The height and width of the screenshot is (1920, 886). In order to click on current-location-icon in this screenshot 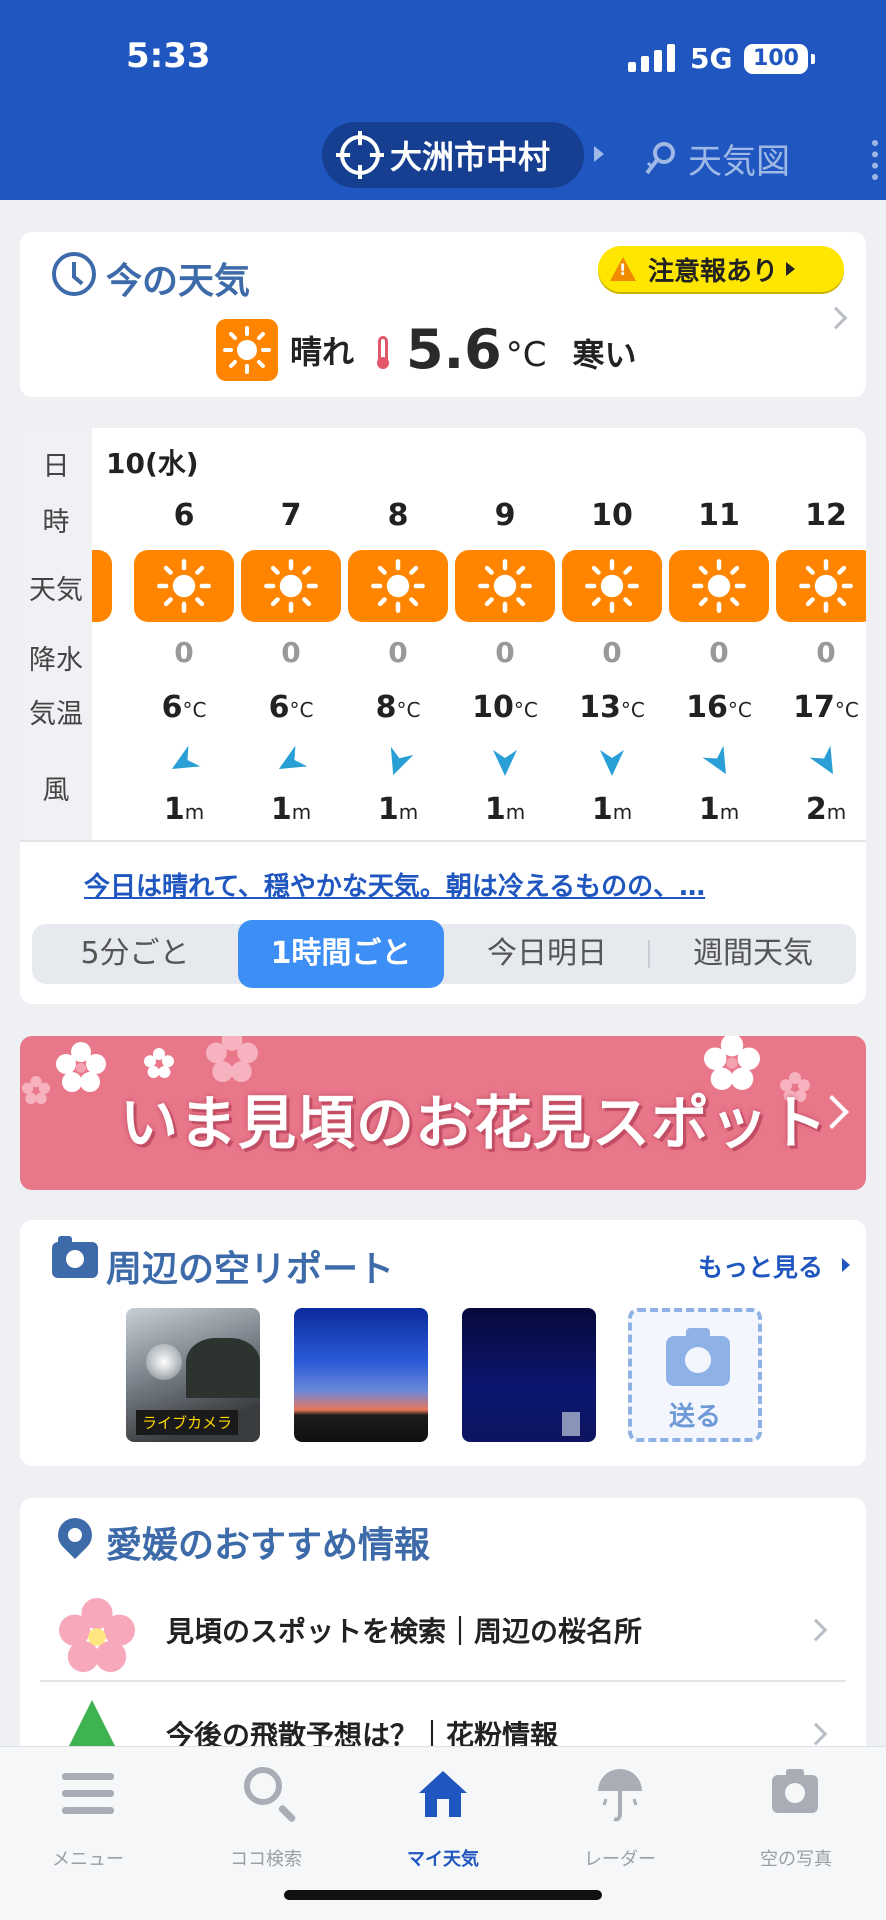, I will do `click(360, 155)`.